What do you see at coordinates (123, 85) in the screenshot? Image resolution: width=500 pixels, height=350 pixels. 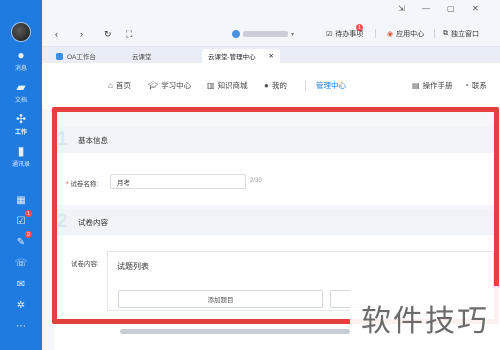 I see `nav-label: 首页` at bounding box center [123, 85].